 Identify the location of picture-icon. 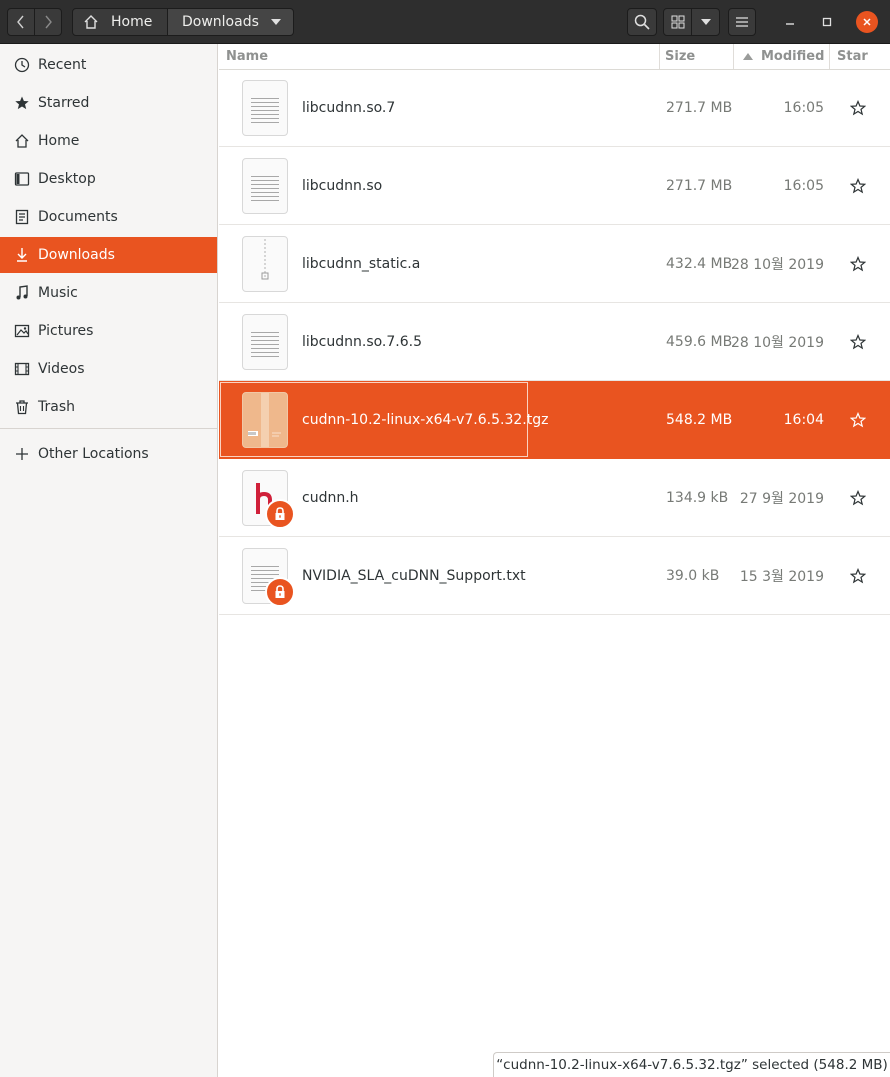
(22, 331).